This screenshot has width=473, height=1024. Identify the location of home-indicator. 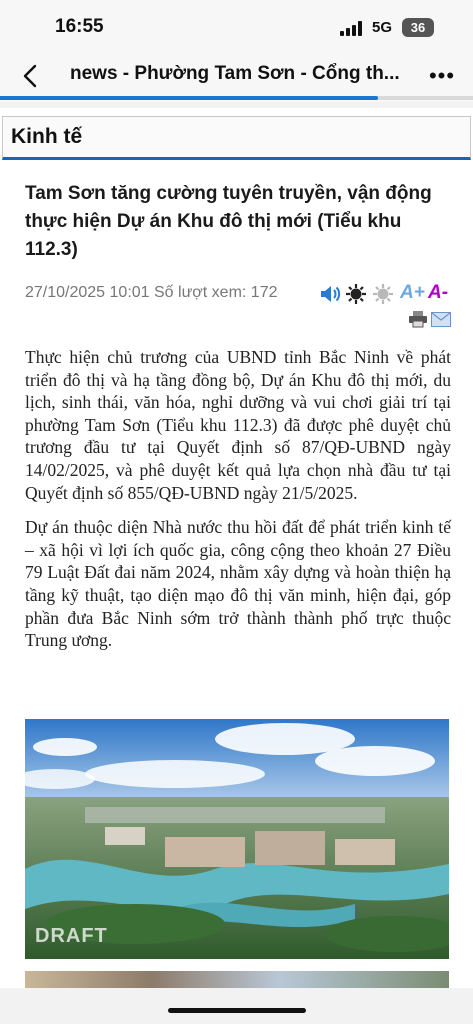
(237, 1010).